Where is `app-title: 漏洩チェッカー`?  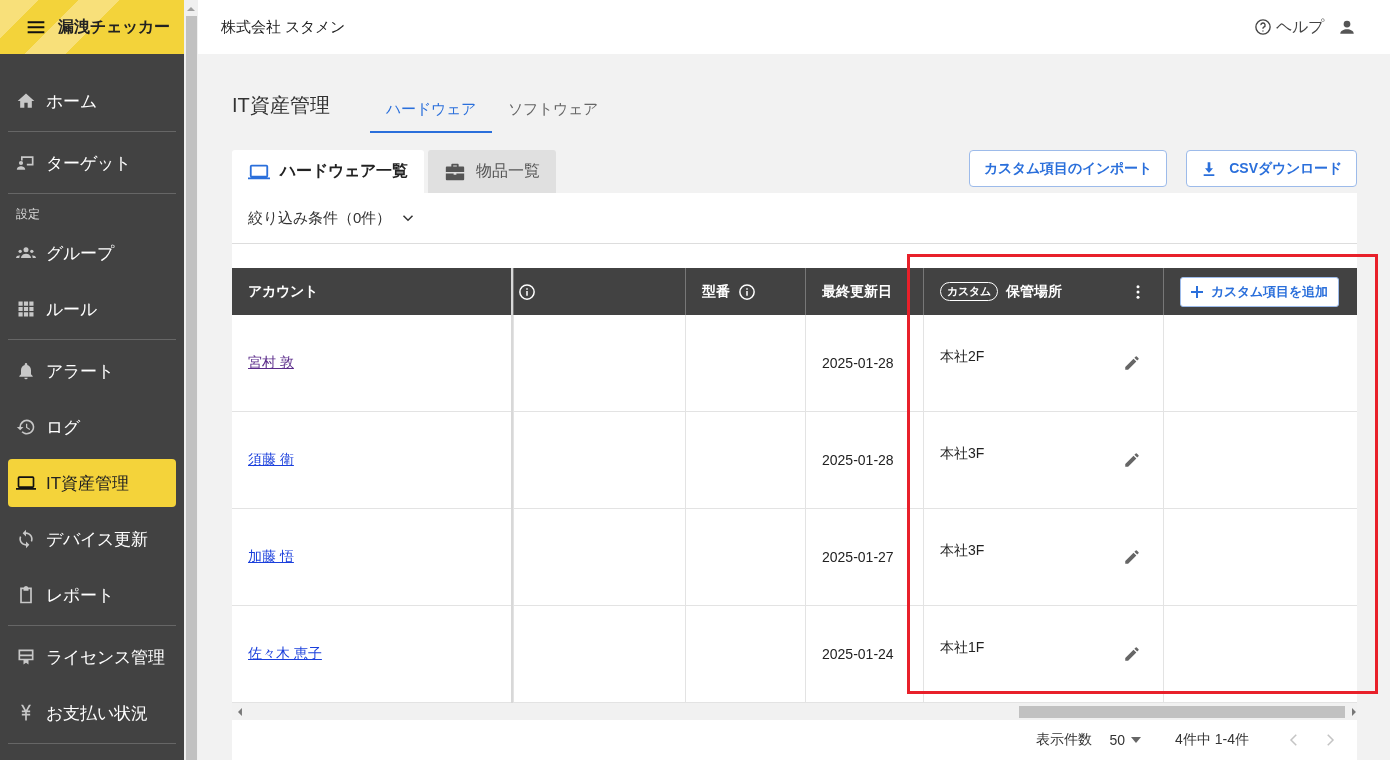
app-title: 漏洩チェッカー is located at coordinates (114, 26).